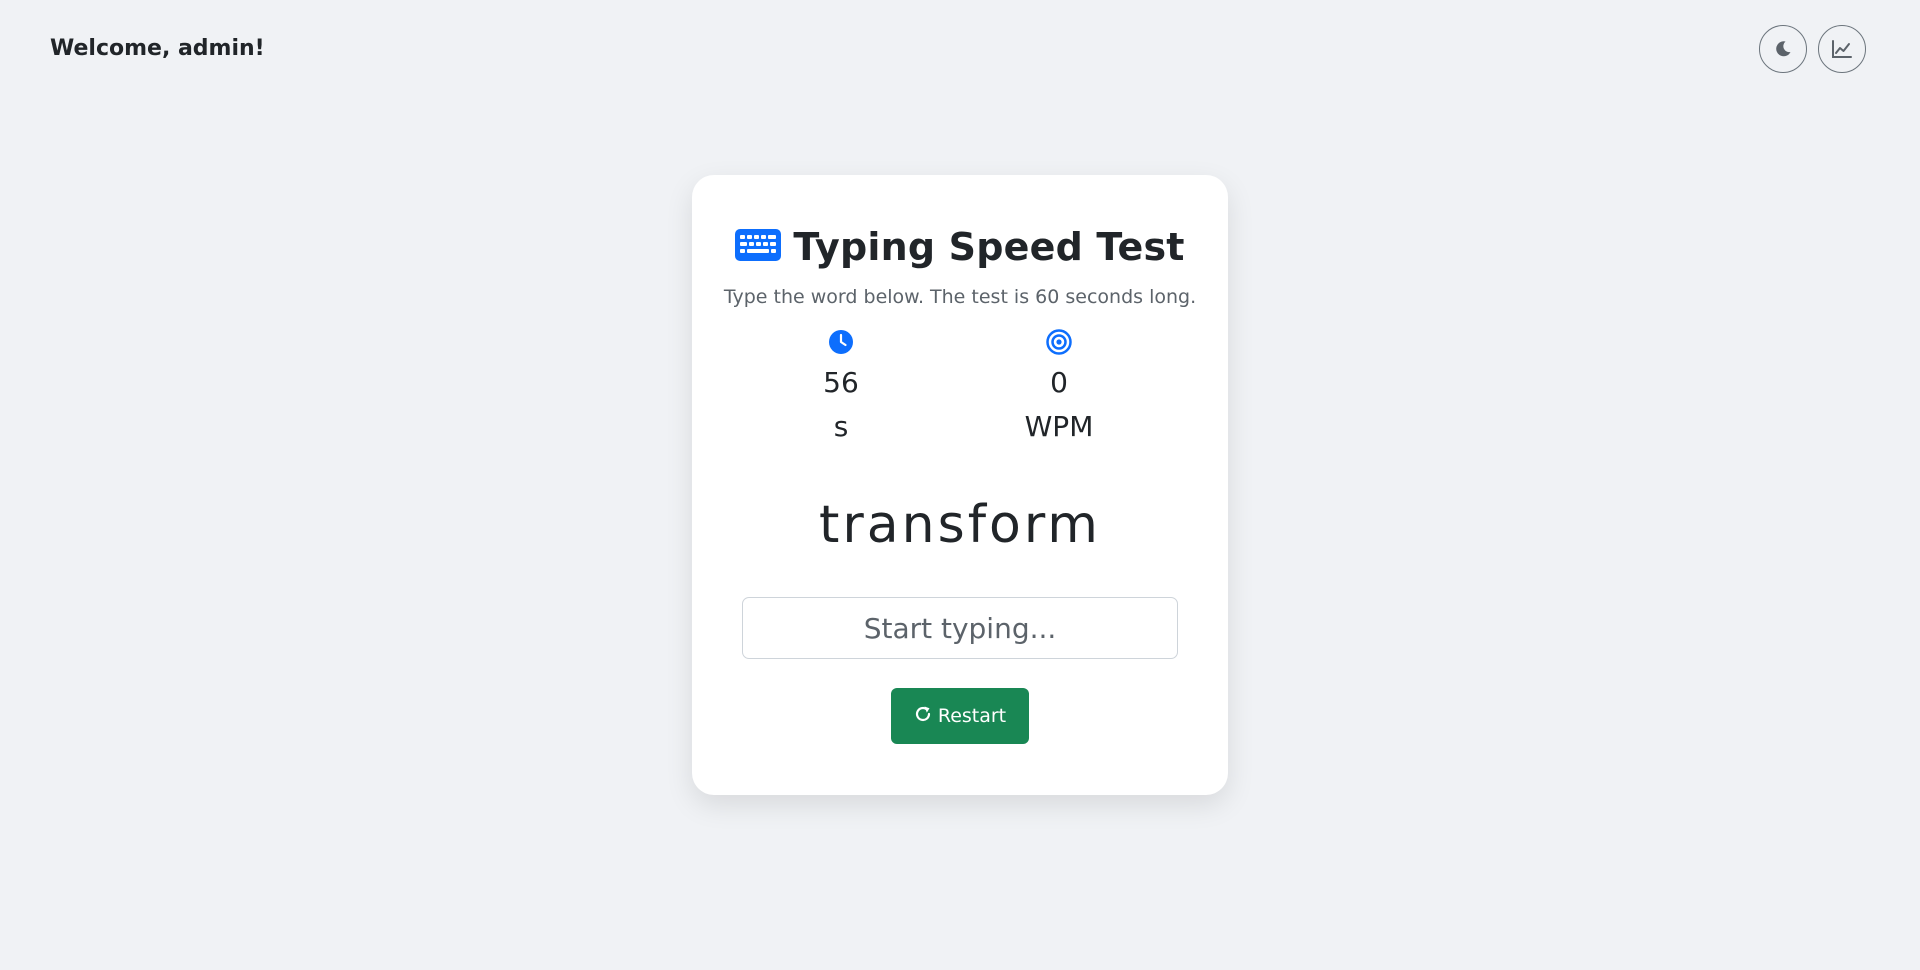  Describe the element at coordinates (841, 426) in the screenshot. I see `timer-unit: s` at that location.